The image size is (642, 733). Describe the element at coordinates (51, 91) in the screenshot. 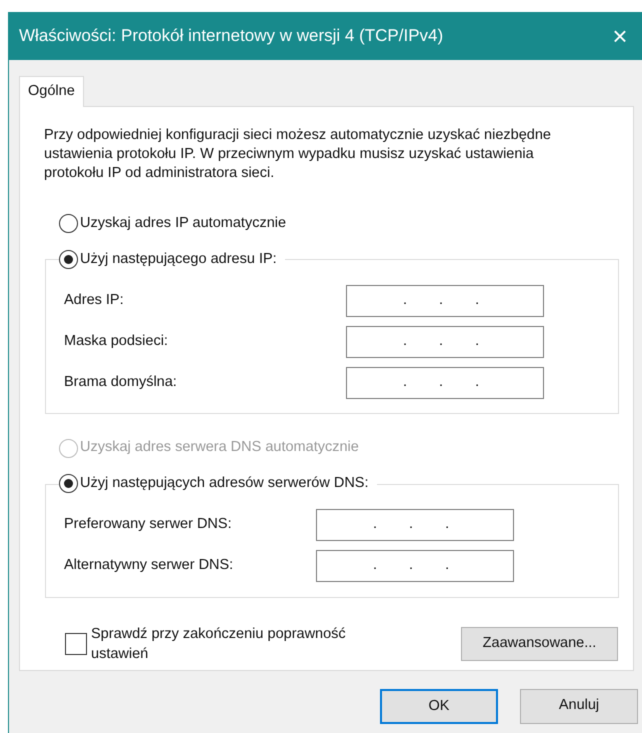

I see `tab: Ogólne` at that location.